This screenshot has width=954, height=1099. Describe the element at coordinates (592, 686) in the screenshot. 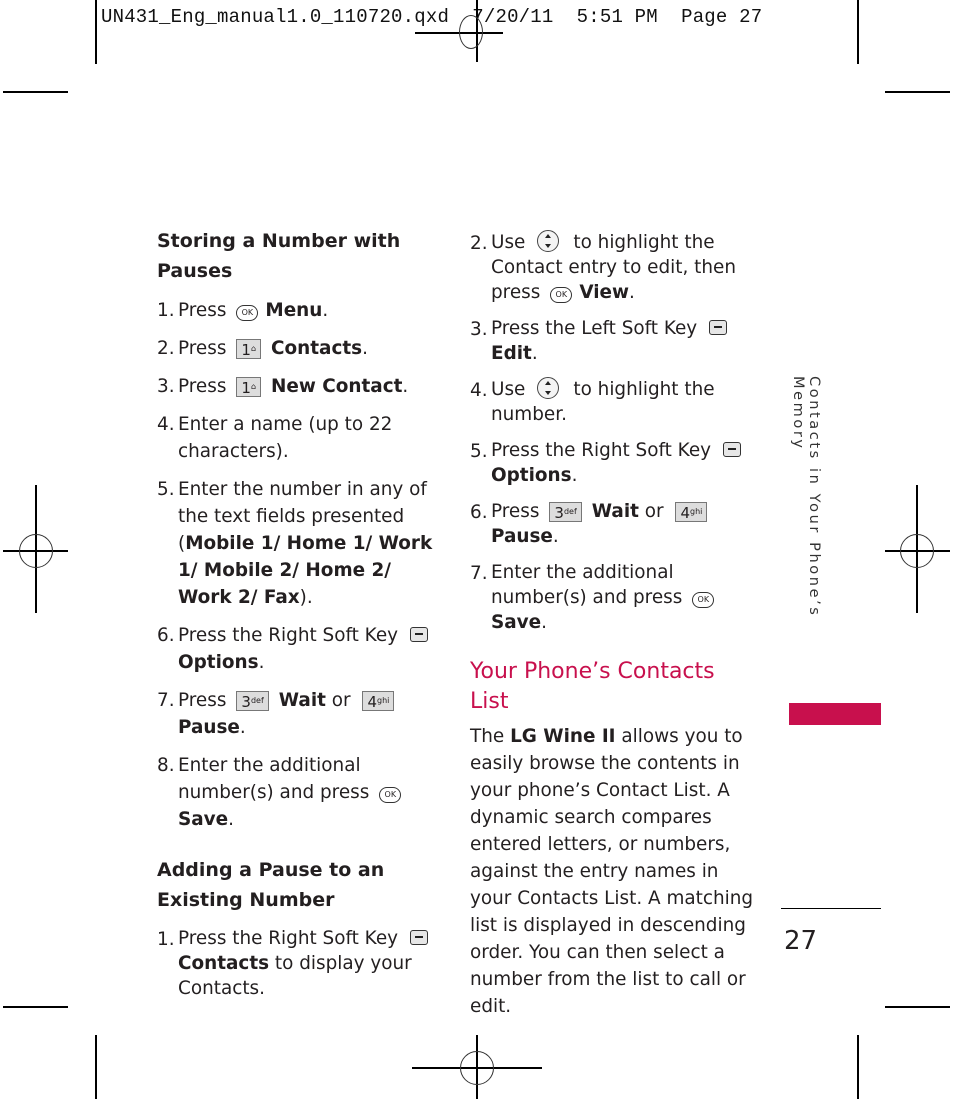

I see `section-title: Your Phone’s Contacts List` at that location.